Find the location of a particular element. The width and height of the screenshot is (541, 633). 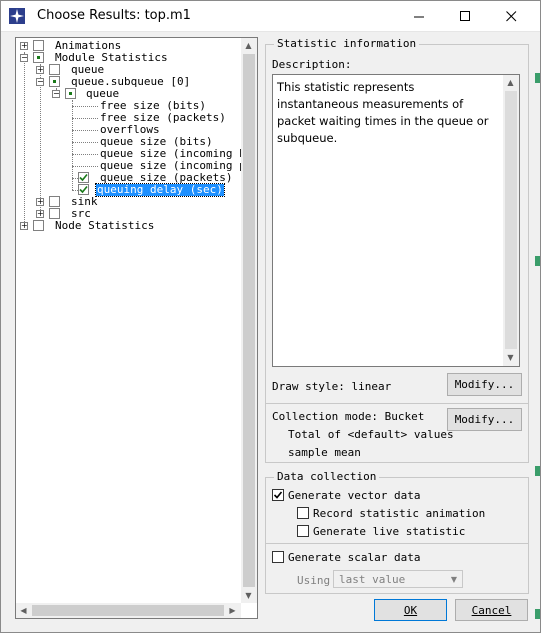

group-legend: Data collection is located at coordinates (327, 476).